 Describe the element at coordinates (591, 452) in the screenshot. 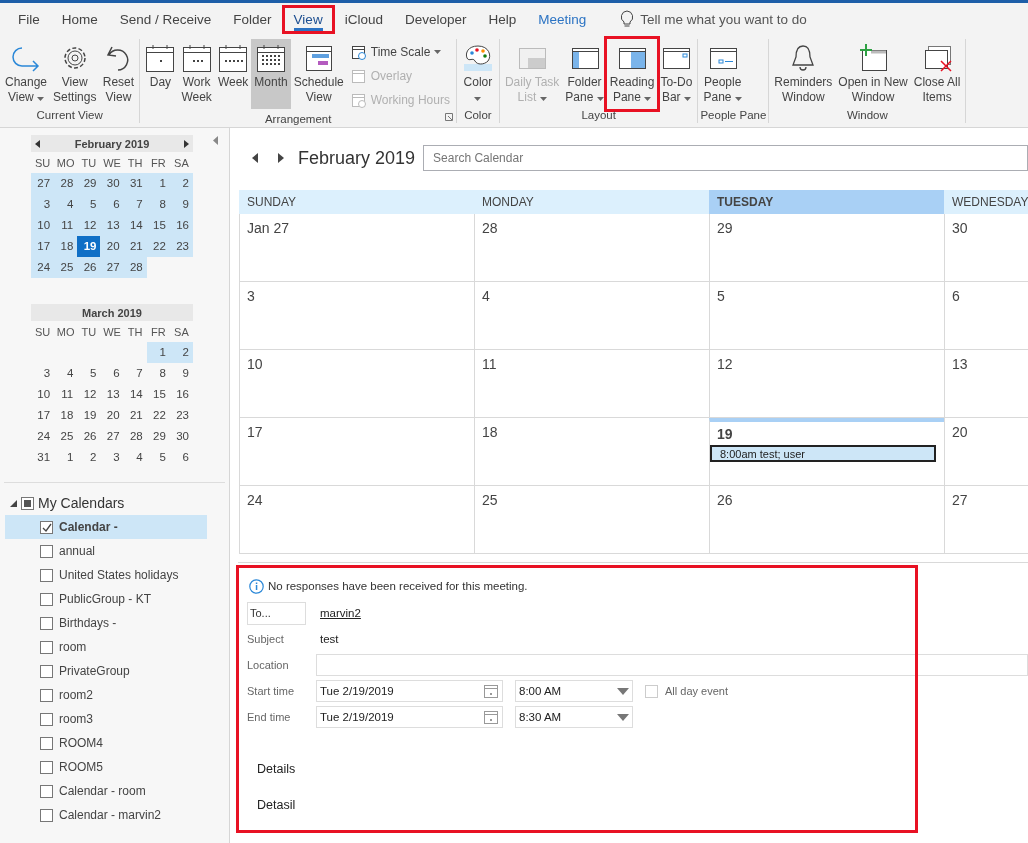

I see `day-cell: 18` at that location.